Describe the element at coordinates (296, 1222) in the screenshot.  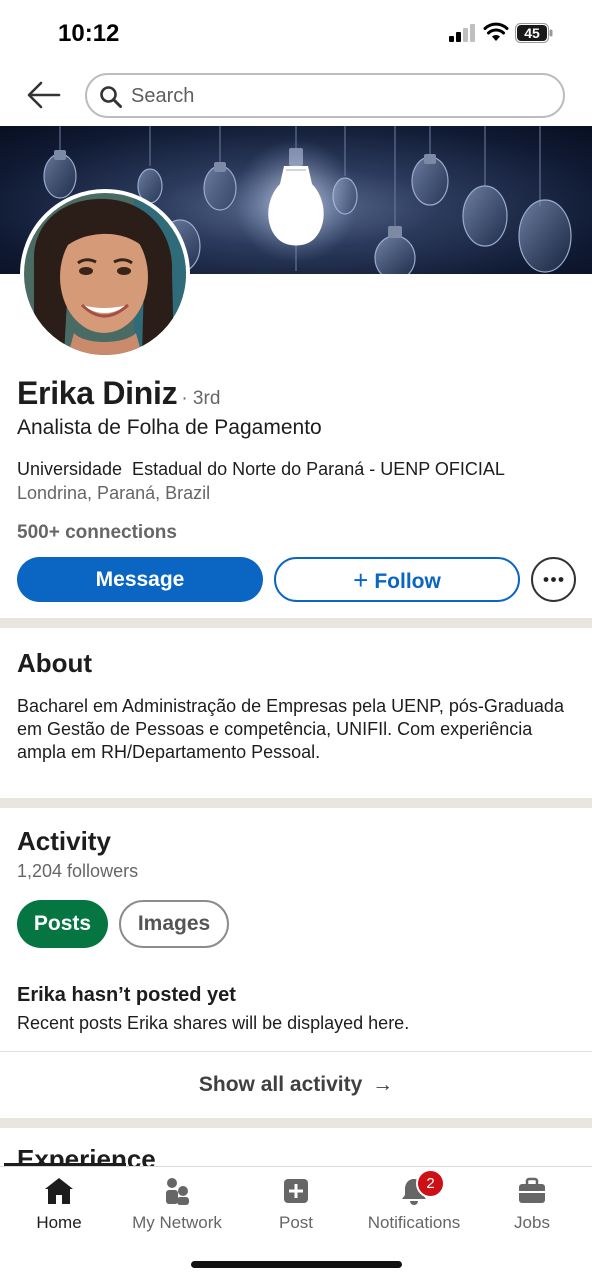
I see `nav-post-label: Post` at that location.